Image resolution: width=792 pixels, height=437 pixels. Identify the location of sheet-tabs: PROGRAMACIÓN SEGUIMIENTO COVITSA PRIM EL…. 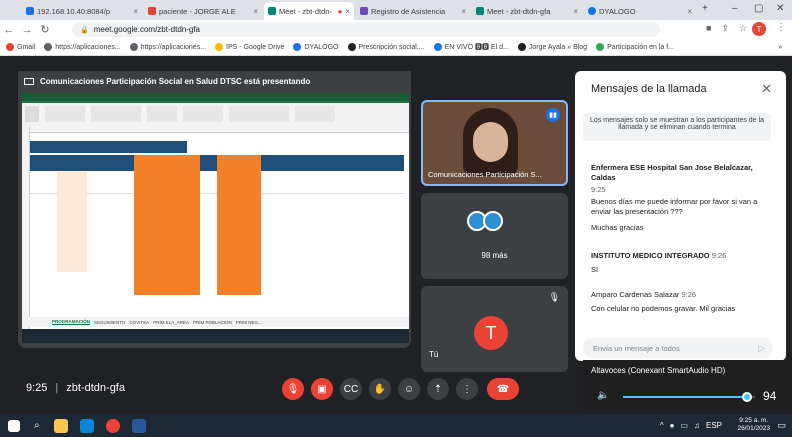
(215, 322).